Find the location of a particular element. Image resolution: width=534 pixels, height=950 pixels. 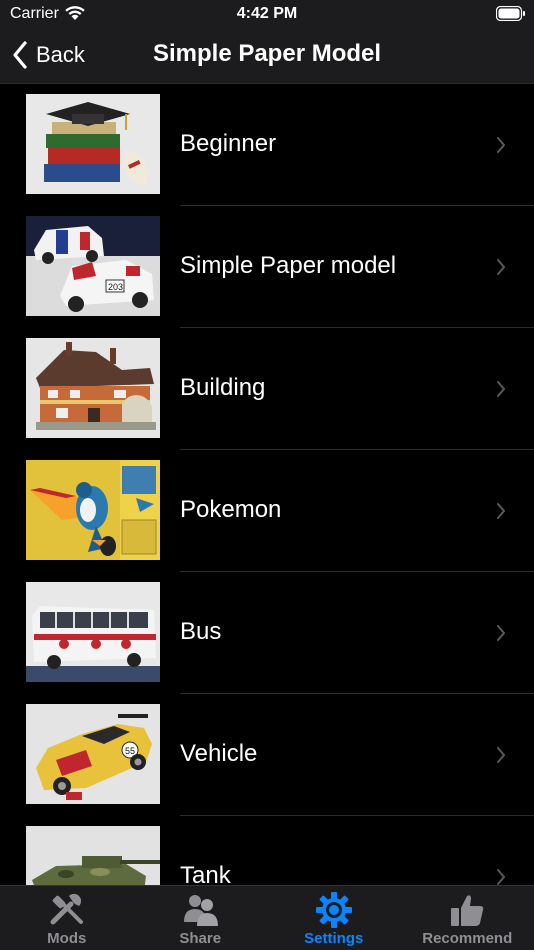

list-item-pokemon: Pokemon is located at coordinates (267, 511).